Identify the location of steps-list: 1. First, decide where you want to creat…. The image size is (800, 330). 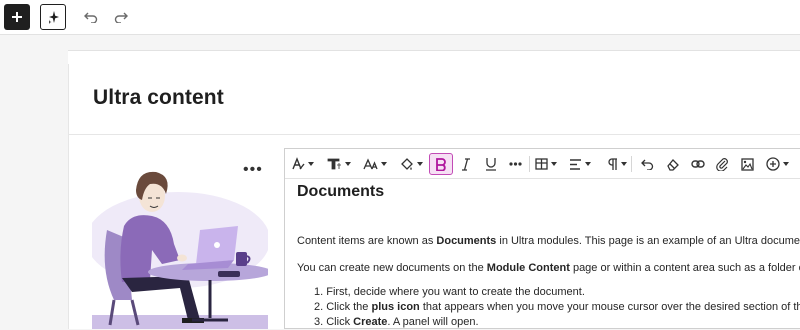
(557, 308).